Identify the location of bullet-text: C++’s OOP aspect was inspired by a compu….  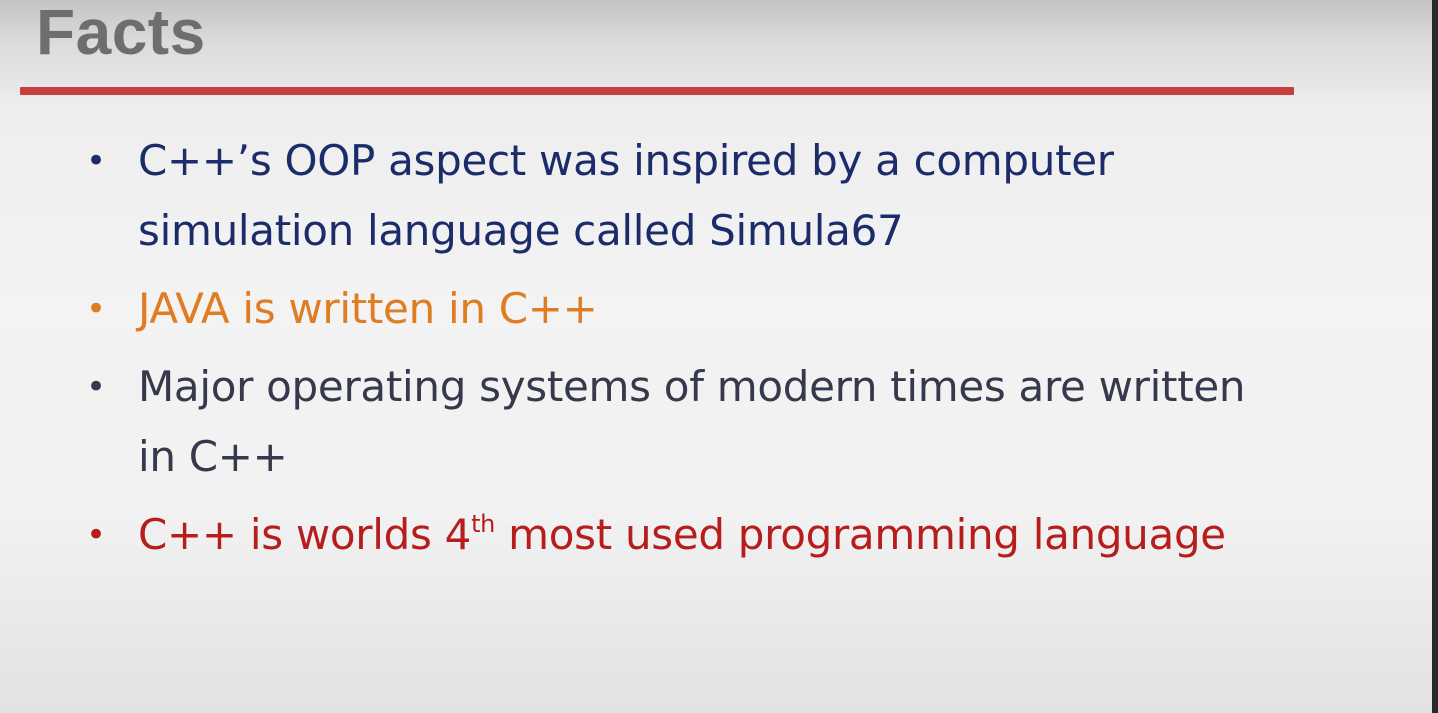
(626, 195).